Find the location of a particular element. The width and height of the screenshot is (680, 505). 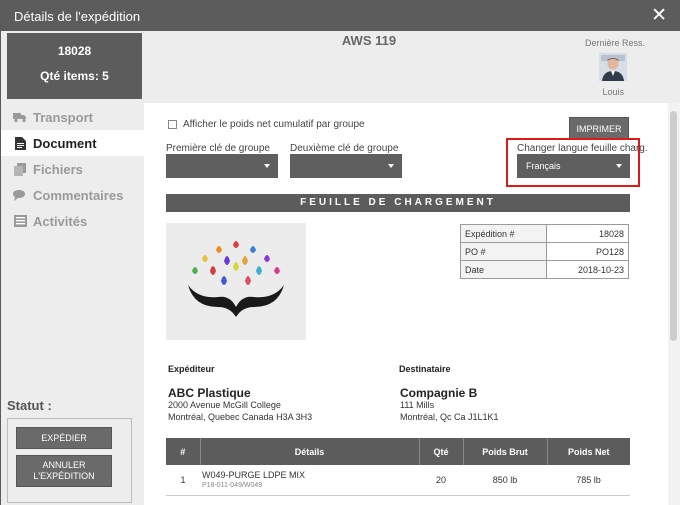

row-net-weight: 785 lb is located at coordinates (588, 480).